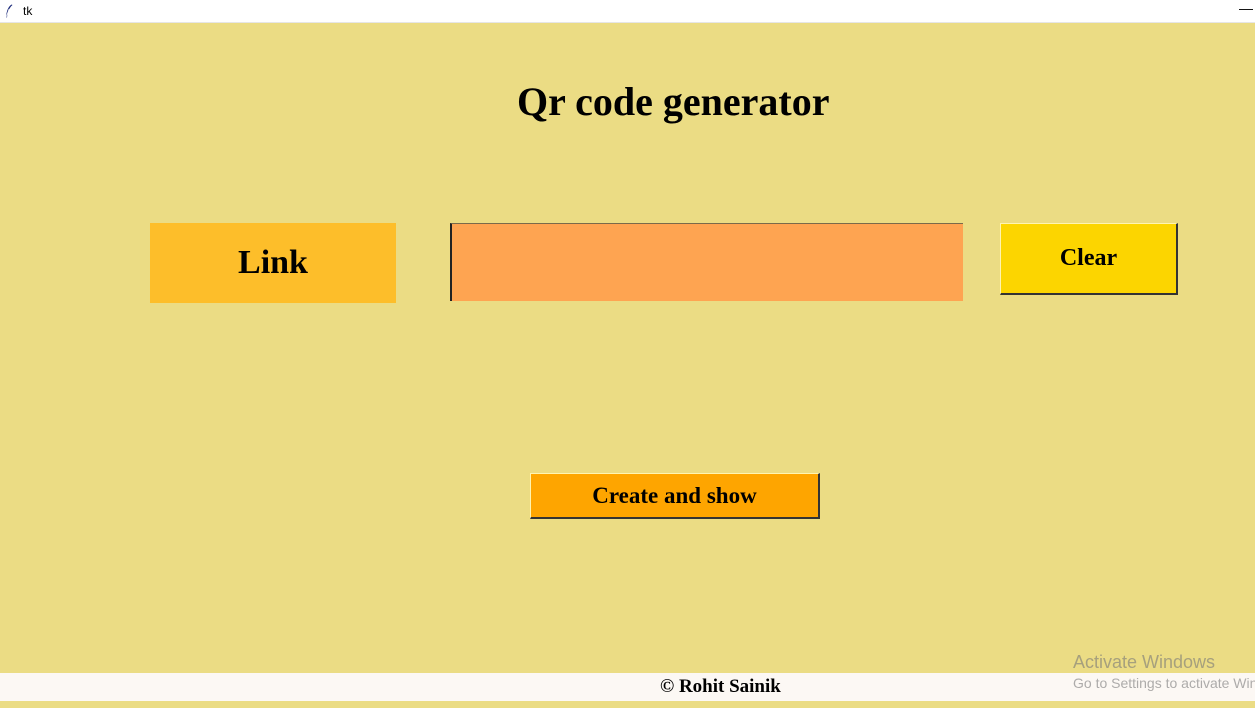 This screenshot has height=708, width=1255. I want to click on clear-button-label: Clear, so click(1088, 258).